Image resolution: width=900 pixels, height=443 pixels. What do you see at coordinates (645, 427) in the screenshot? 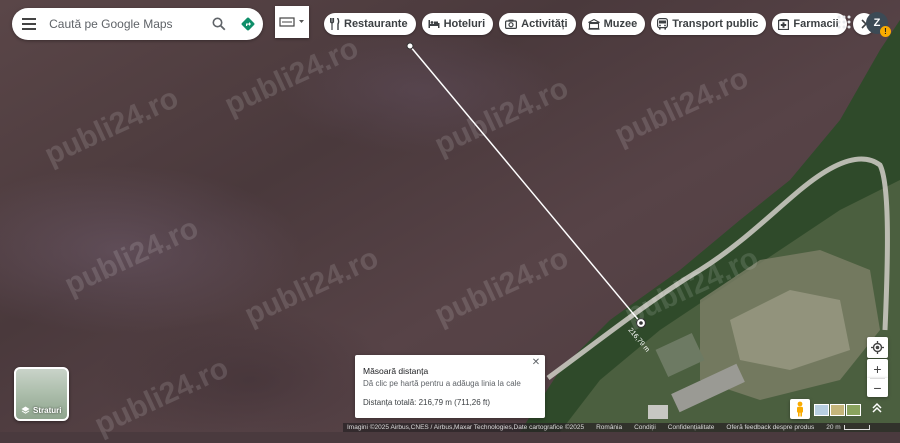
I see `terms-link: Condiții` at bounding box center [645, 427].